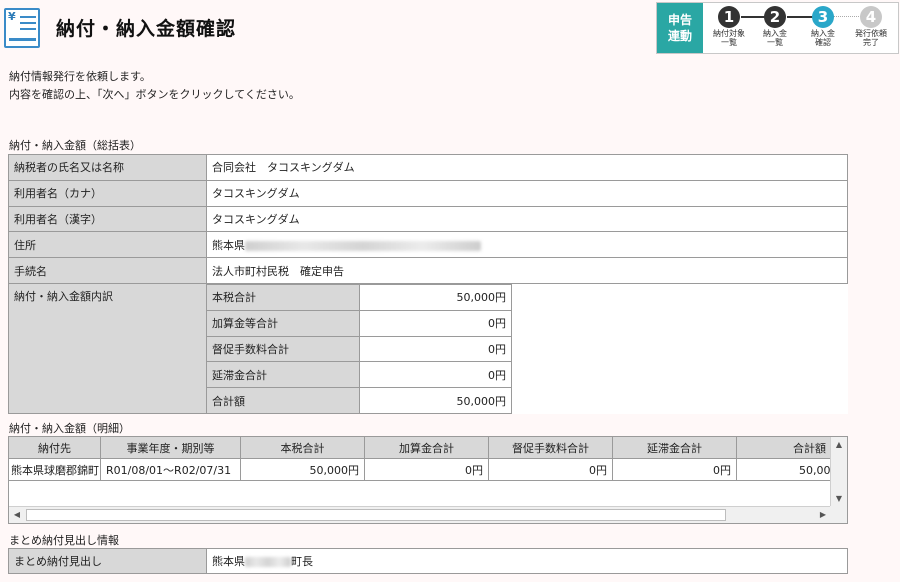 The width and height of the screenshot is (900, 582). What do you see at coordinates (823, 17) in the screenshot?
I see `step-3-number: 3` at bounding box center [823, 17].